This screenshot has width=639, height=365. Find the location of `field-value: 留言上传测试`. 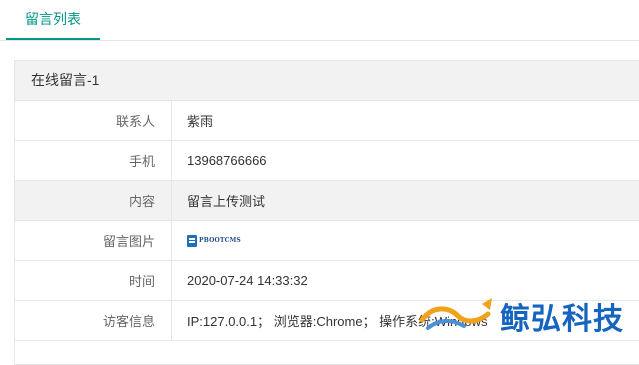

field-value: 留言上传测试 is located at coordinates (405, 201).